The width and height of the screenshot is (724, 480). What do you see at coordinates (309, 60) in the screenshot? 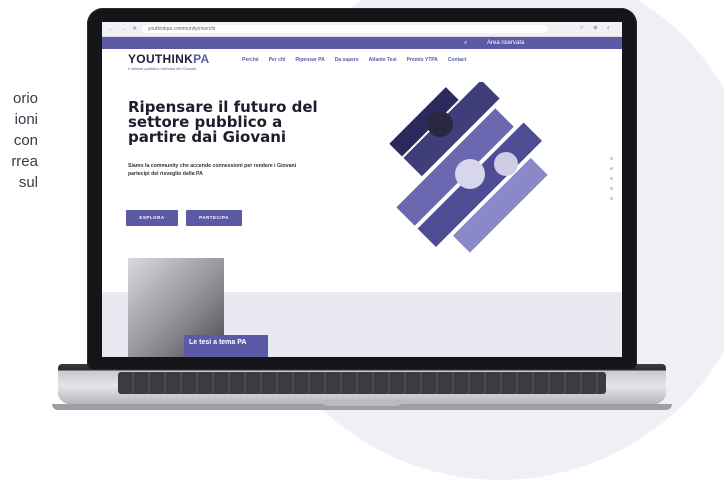
I see `menu-item-ripensar-pa: Ripensar PA` at bounding box center [309, 60].